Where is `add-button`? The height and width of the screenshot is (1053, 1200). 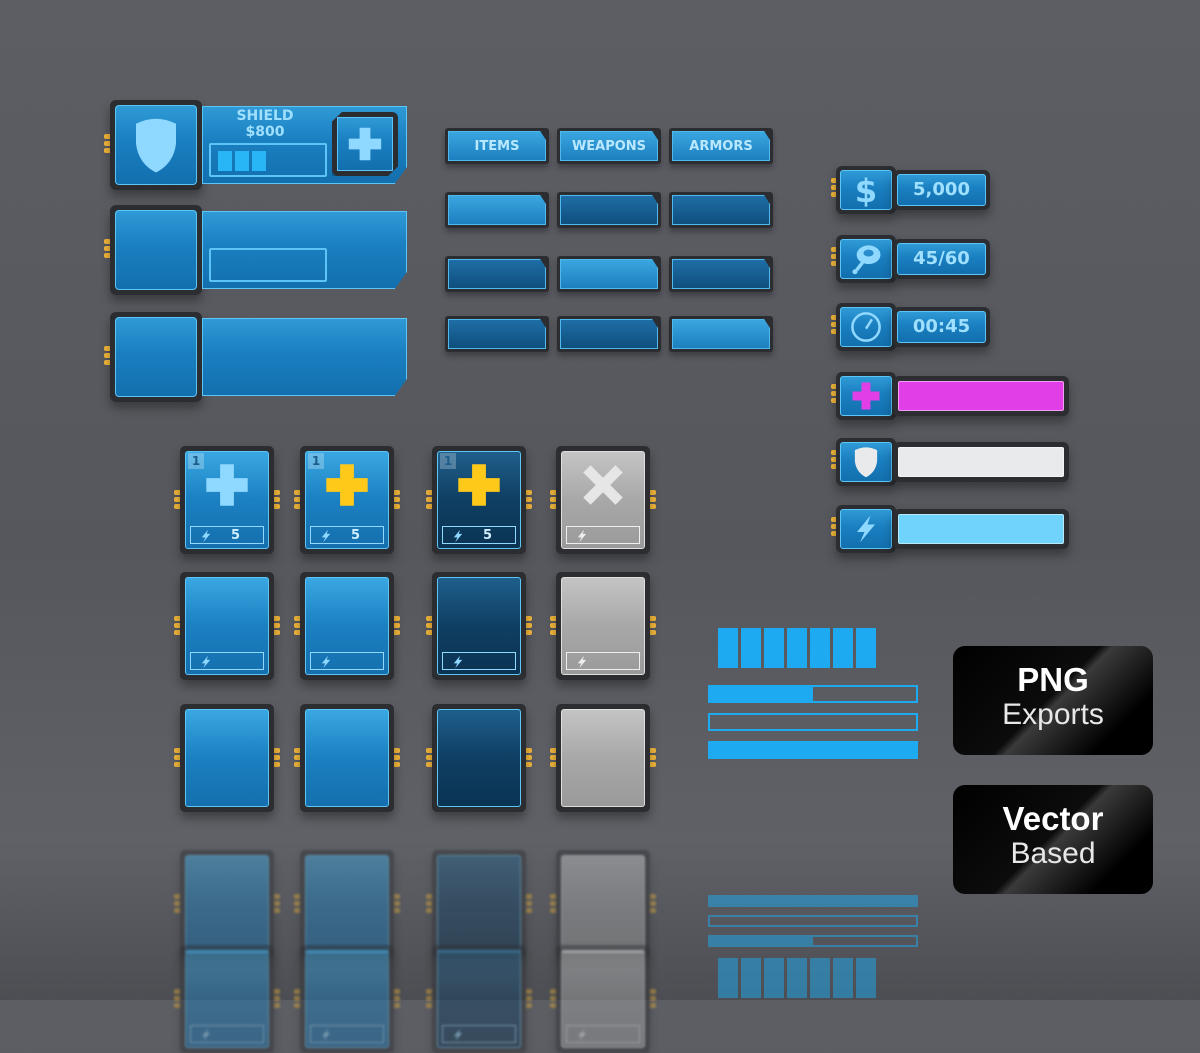
add-button is located at coordinates (365, 144).